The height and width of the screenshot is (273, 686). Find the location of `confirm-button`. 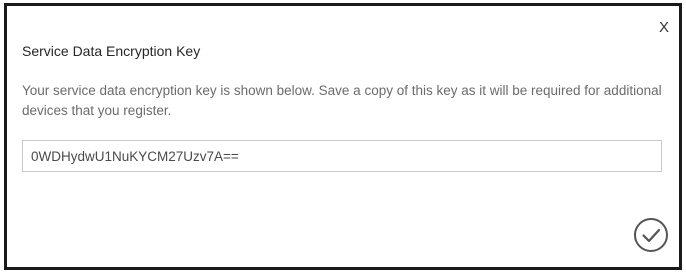

confirm-button is located at coordinates (651, 235).